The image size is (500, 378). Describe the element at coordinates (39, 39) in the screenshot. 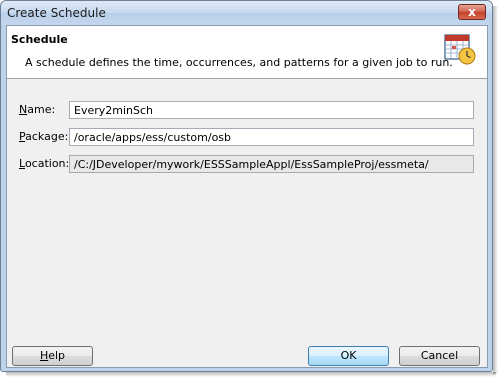

I see `header-title: Schedule` at that location.